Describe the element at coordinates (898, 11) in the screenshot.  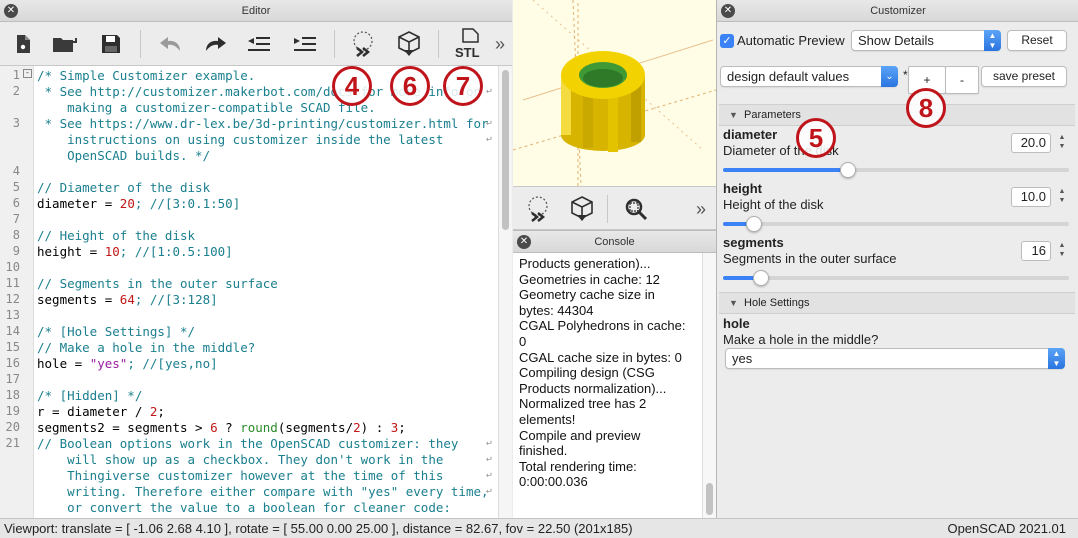
I see `customizer-title: Customizer` at that location.